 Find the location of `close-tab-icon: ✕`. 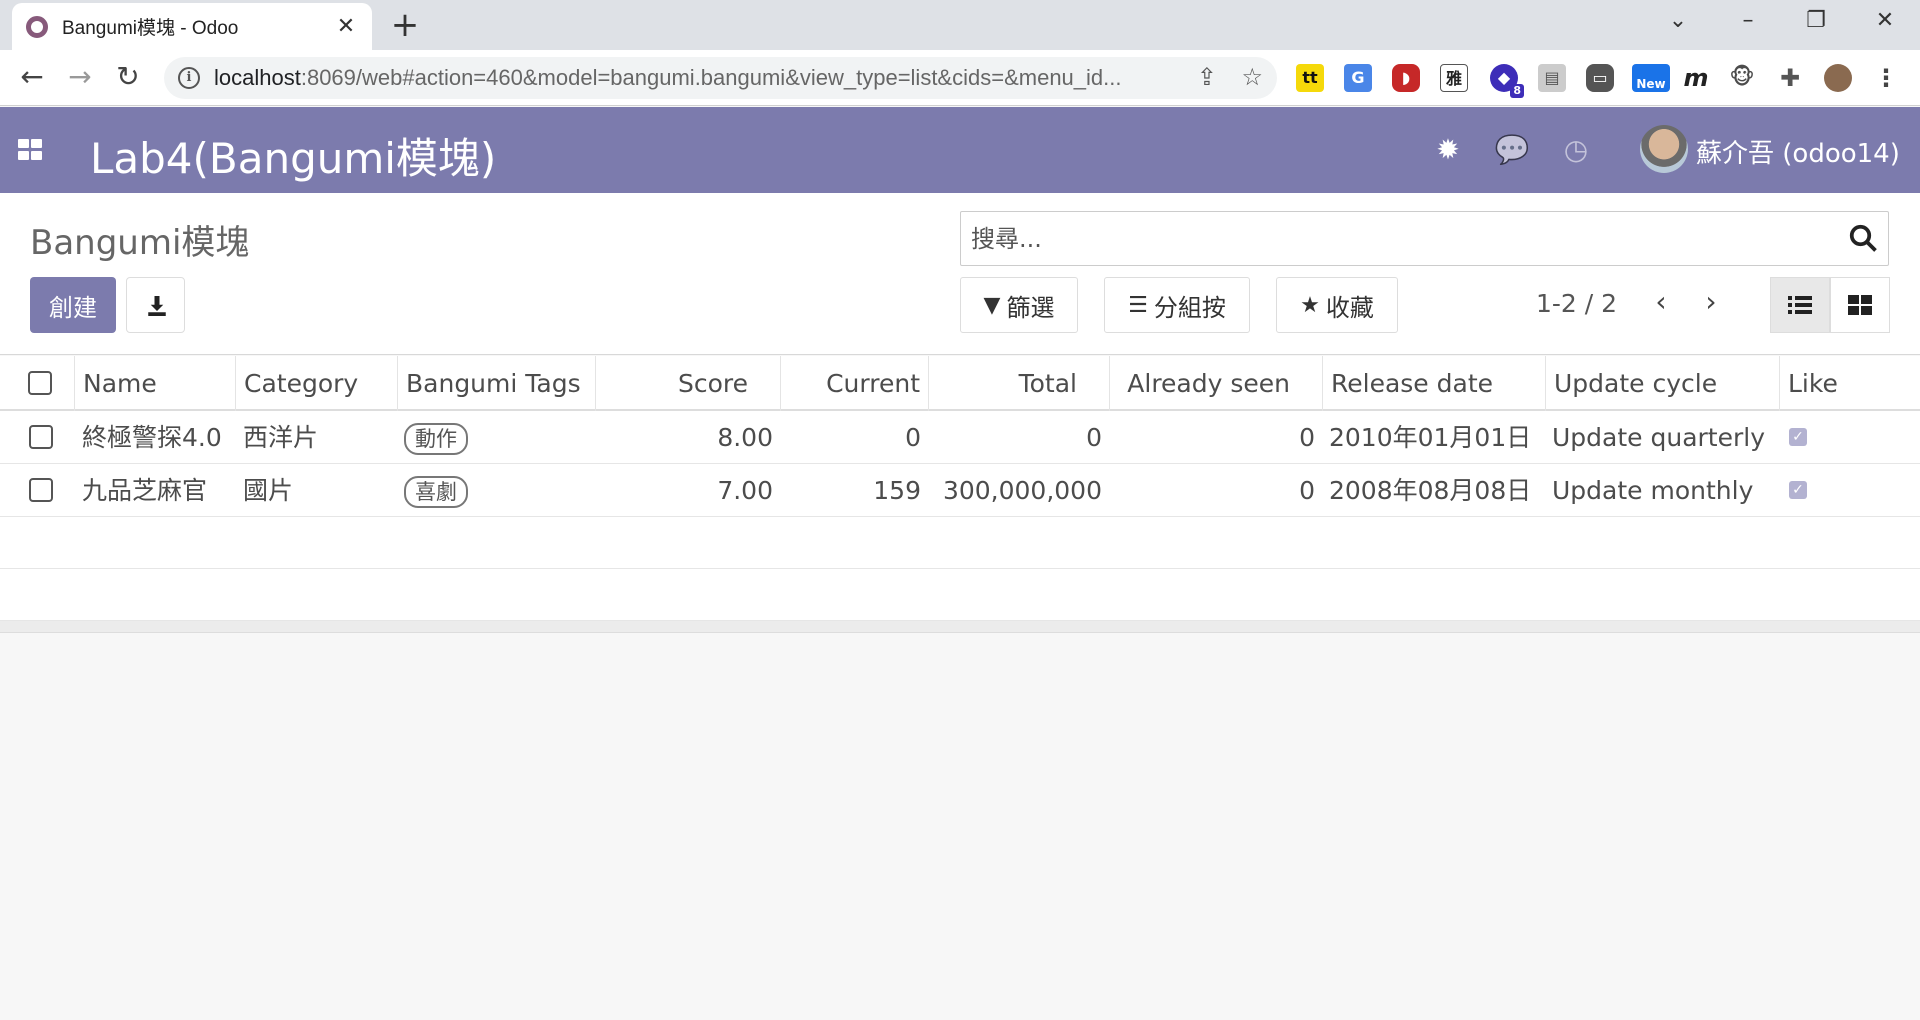

close-tab-icon: ✕ is located at coordinates (346, 26).